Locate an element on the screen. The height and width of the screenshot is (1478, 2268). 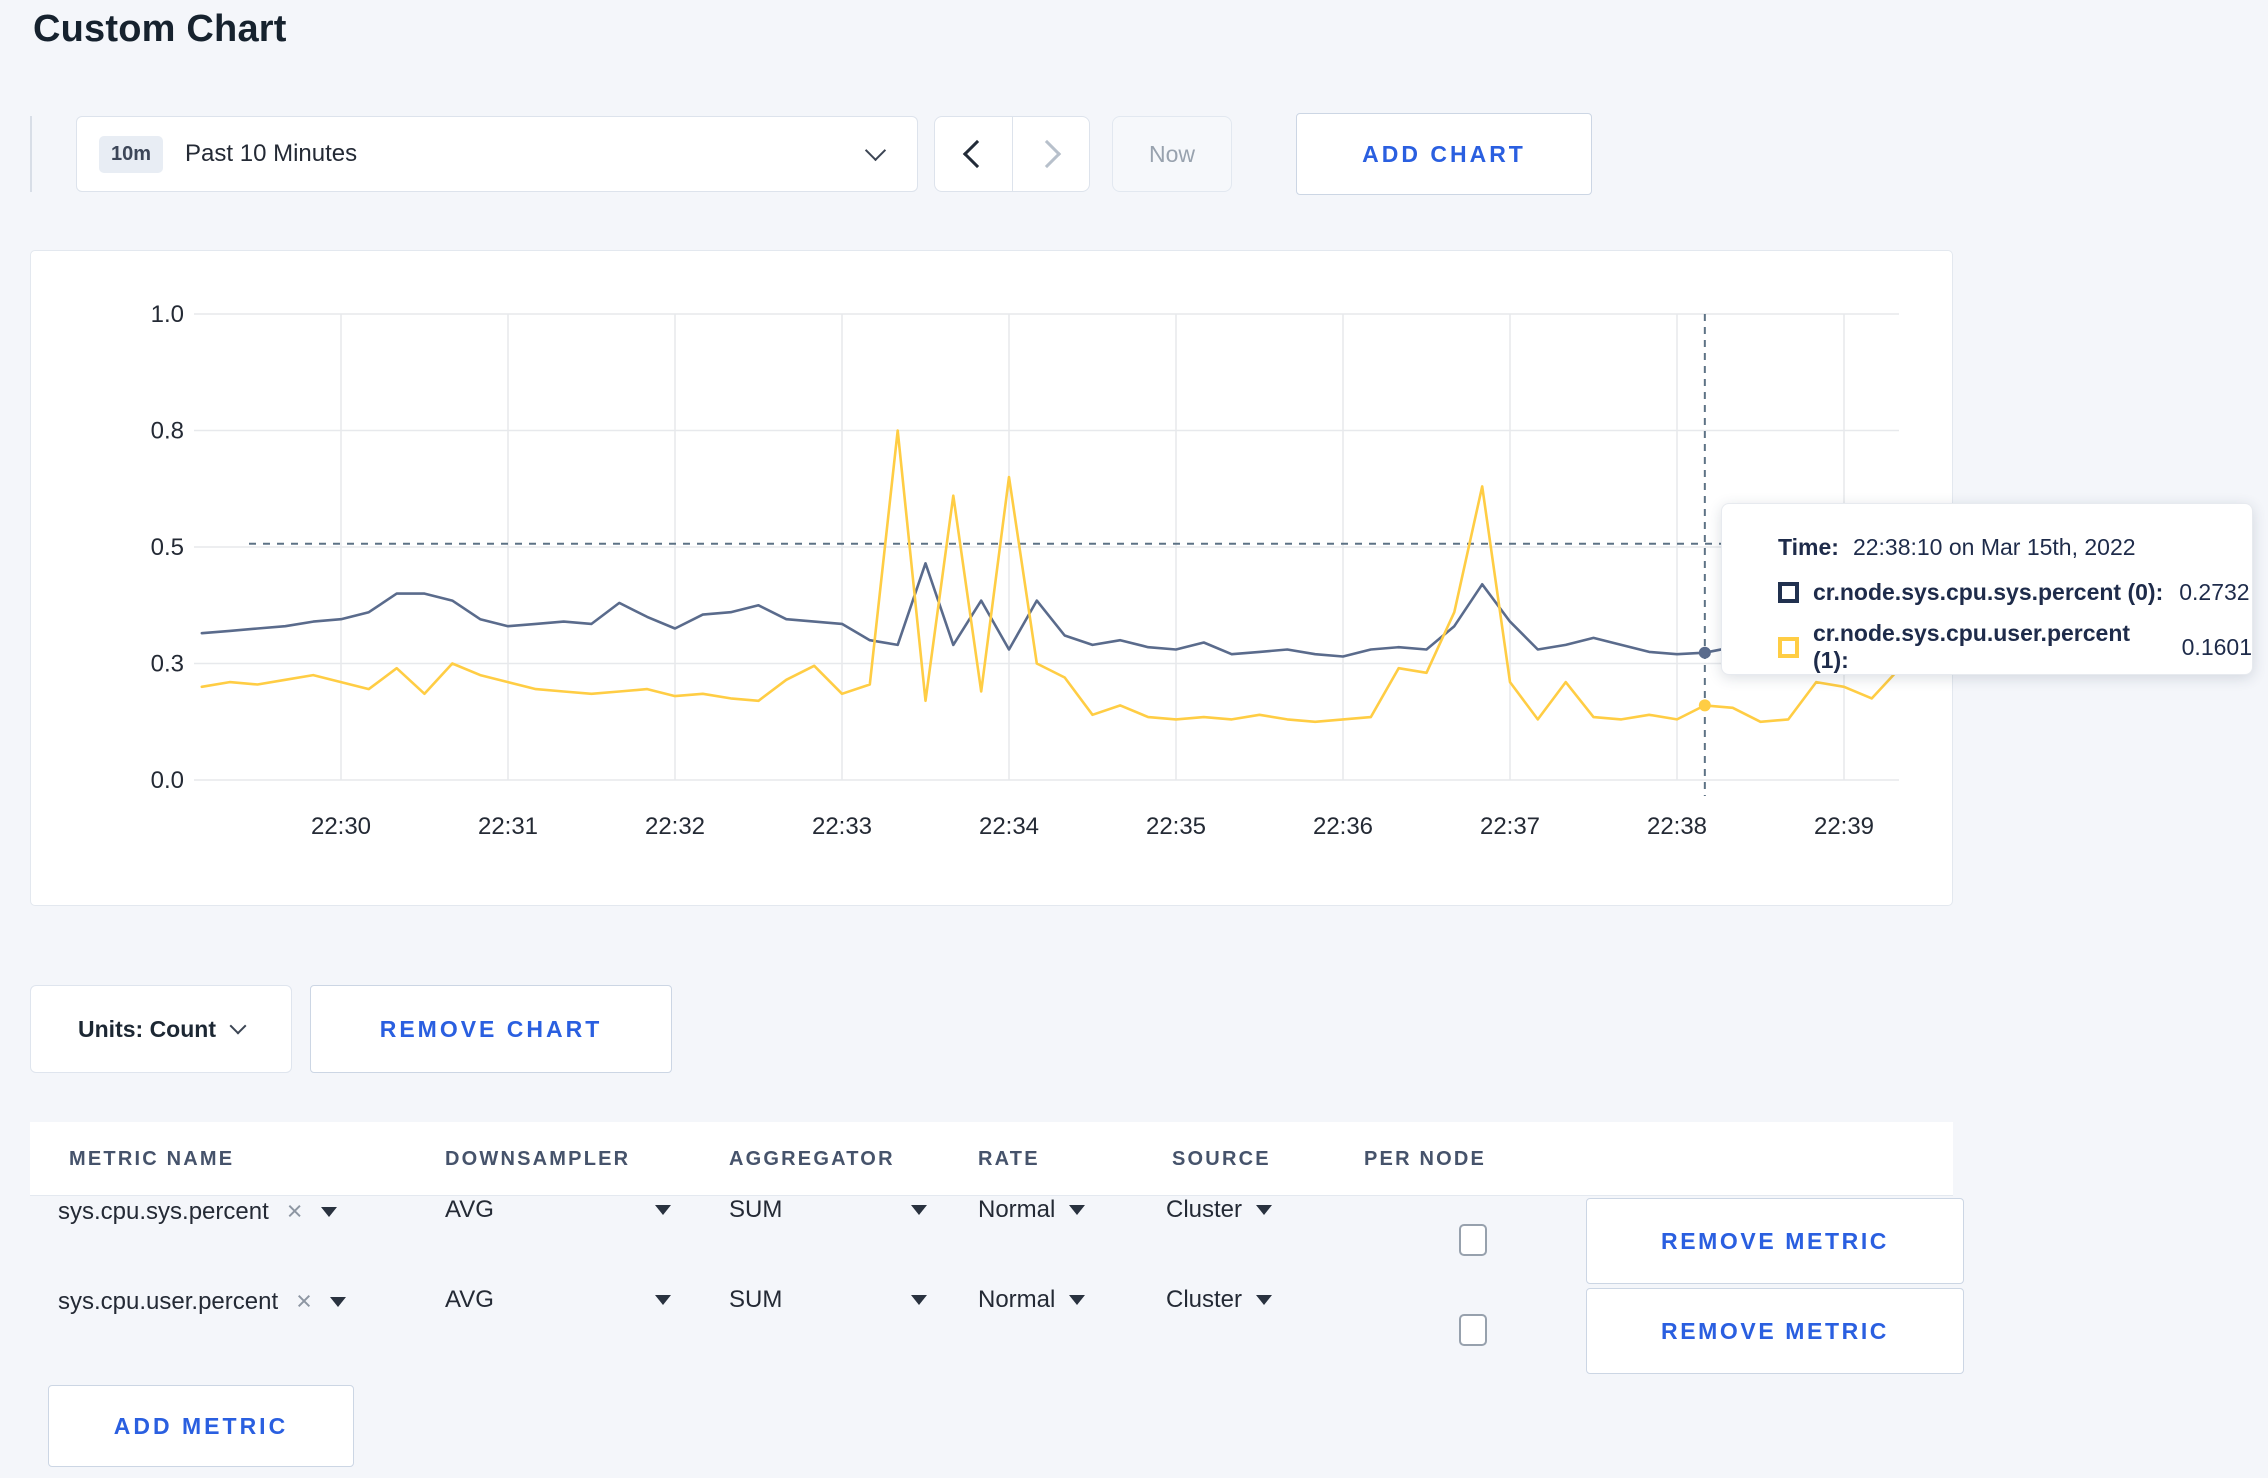
toolbar-divider is located at coordinates (31, 154).